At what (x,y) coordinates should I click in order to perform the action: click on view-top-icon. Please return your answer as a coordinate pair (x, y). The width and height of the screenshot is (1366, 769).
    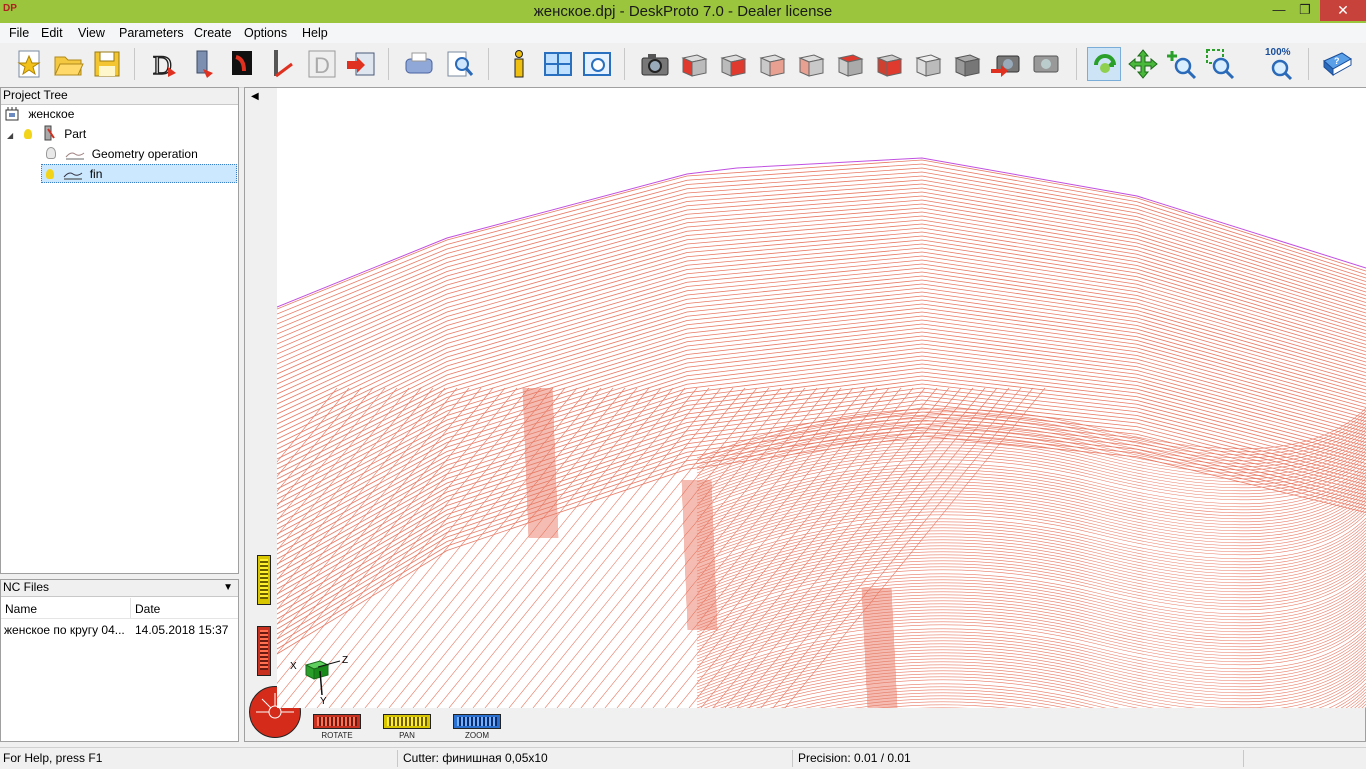
    Looking at the image, I should click on (850, 64).